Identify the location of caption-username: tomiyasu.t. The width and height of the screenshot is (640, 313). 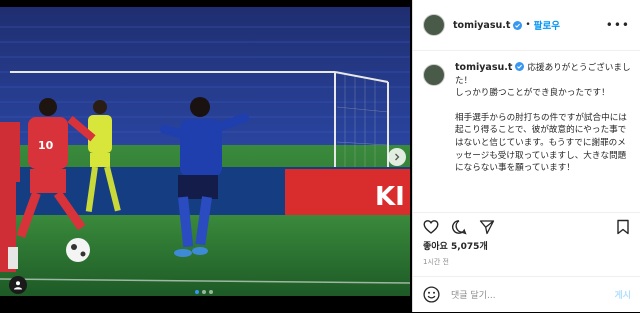
(483, 67).